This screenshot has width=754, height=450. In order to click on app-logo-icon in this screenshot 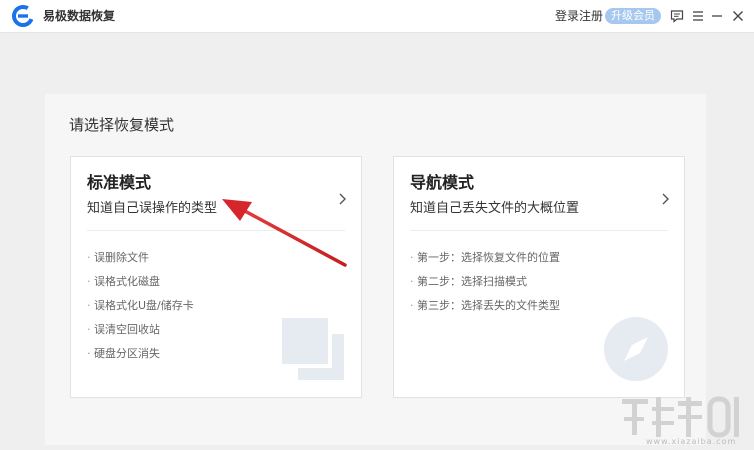, I will do `click(23, 16)`.